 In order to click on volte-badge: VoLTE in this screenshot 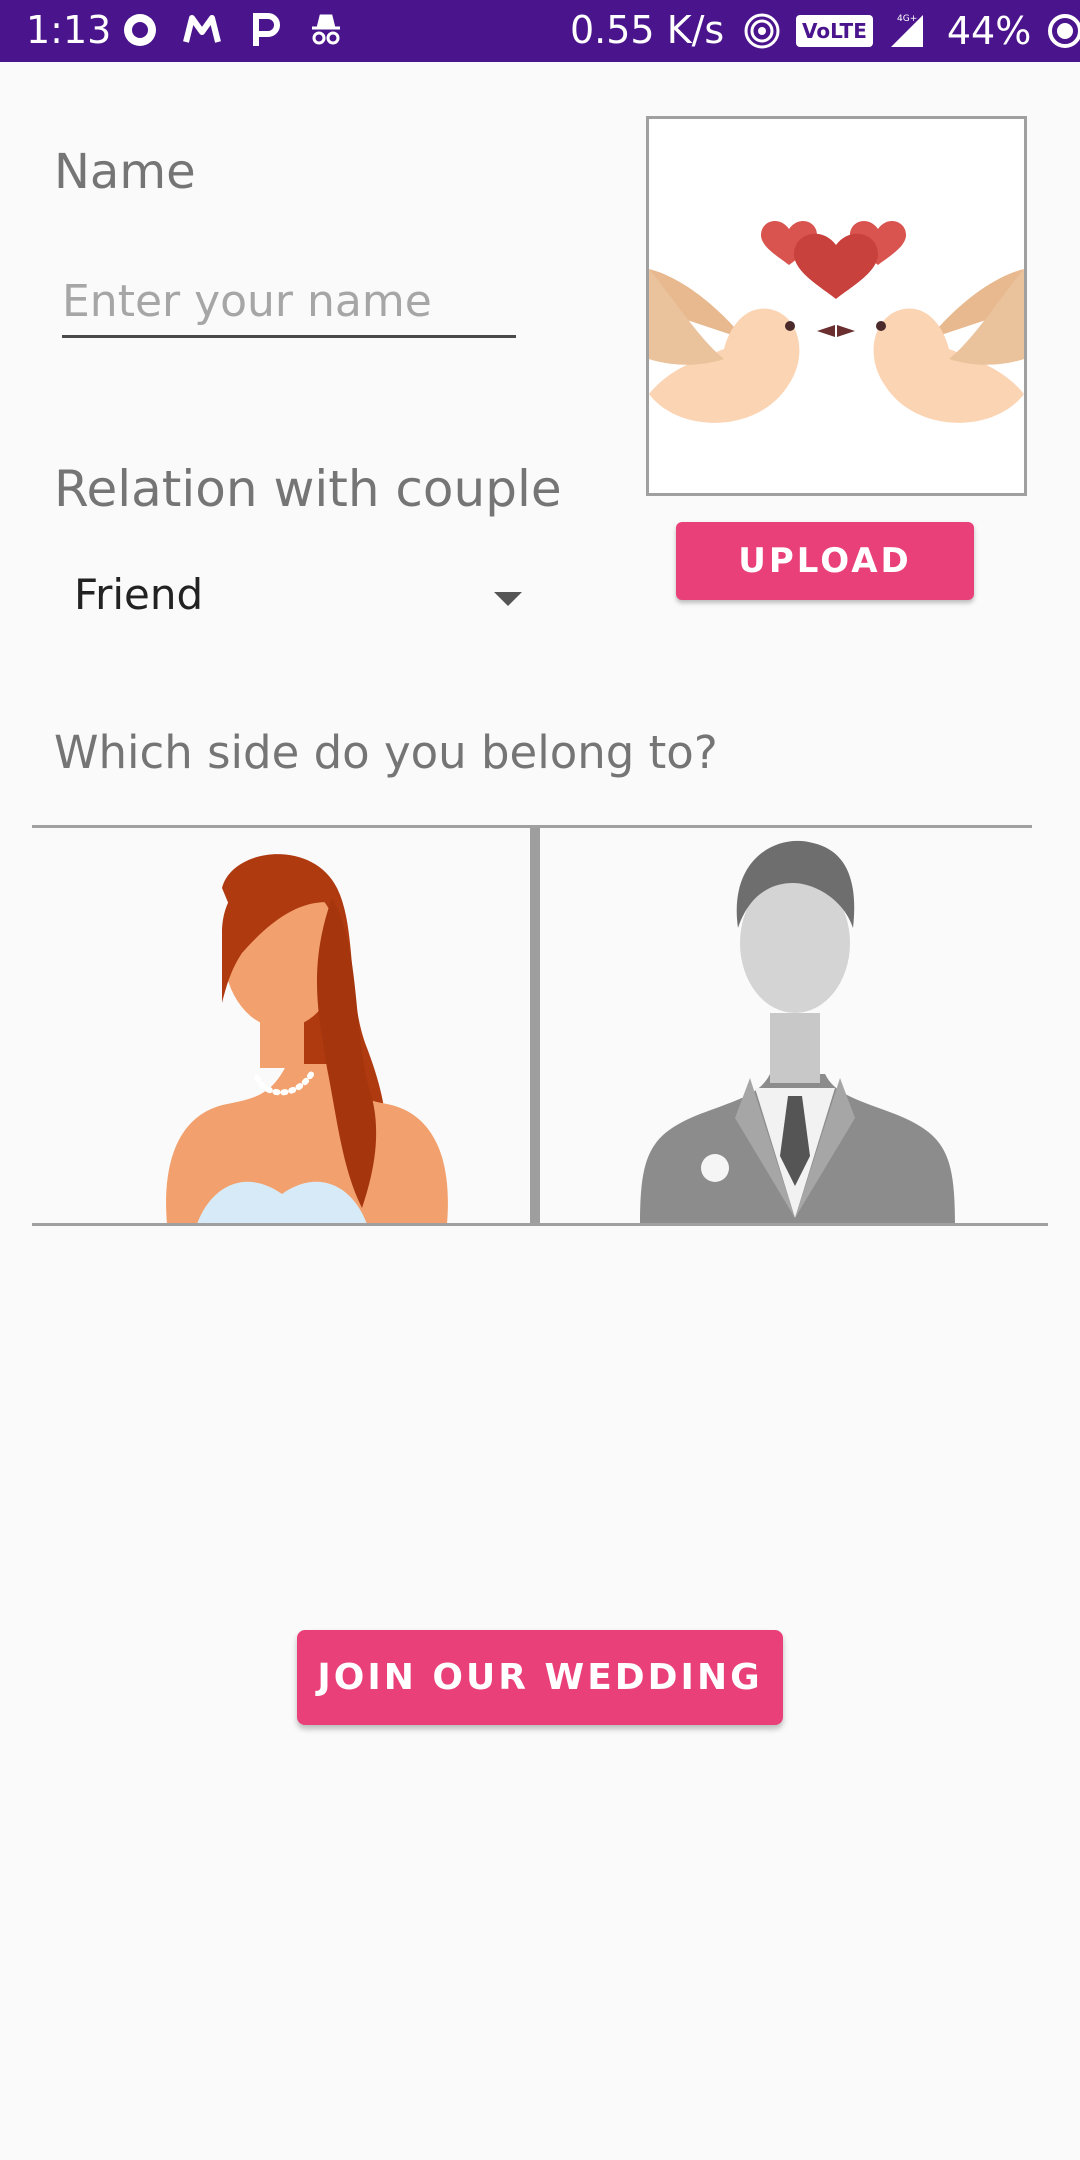, I will do `click(834, 31)`.